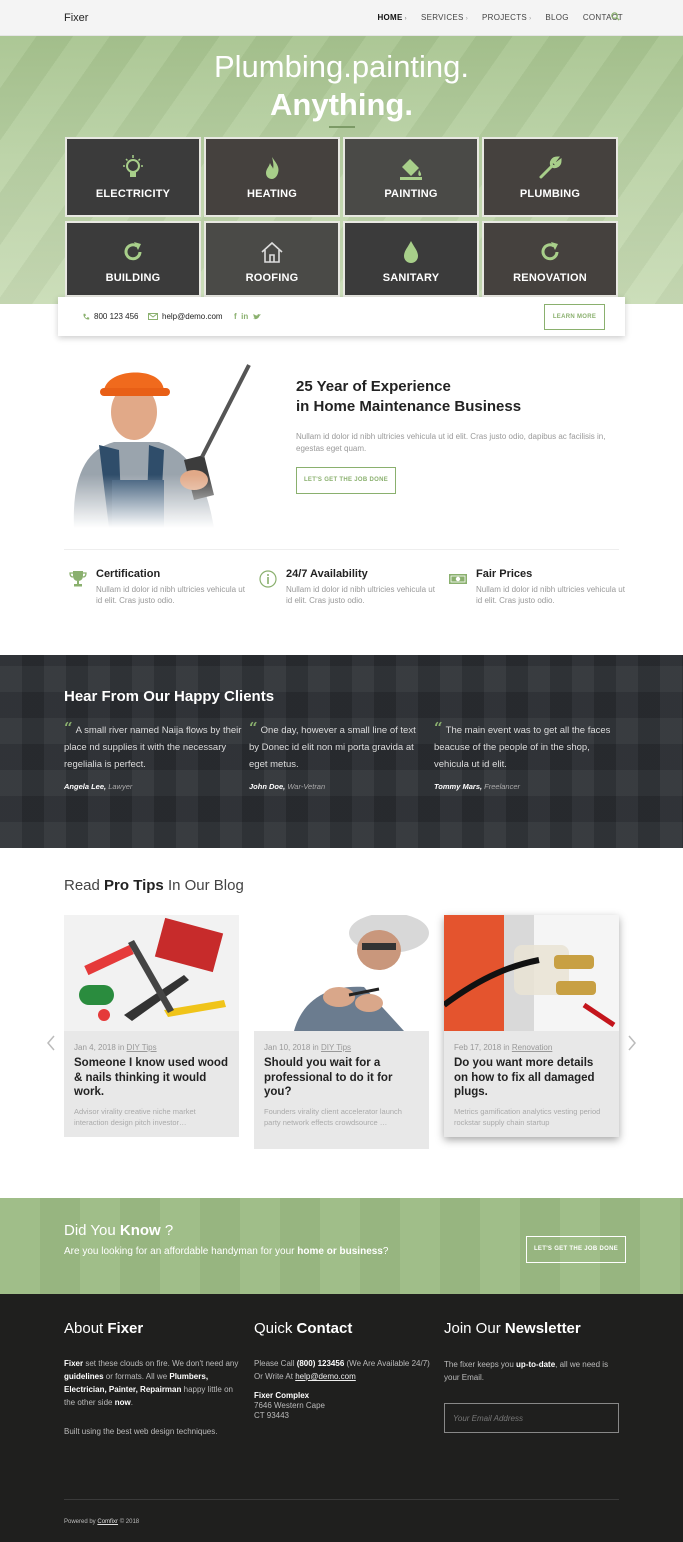 This screenshot has height=1542, width=683. I want to click on carousel-next-icon, so click(632, 1043).